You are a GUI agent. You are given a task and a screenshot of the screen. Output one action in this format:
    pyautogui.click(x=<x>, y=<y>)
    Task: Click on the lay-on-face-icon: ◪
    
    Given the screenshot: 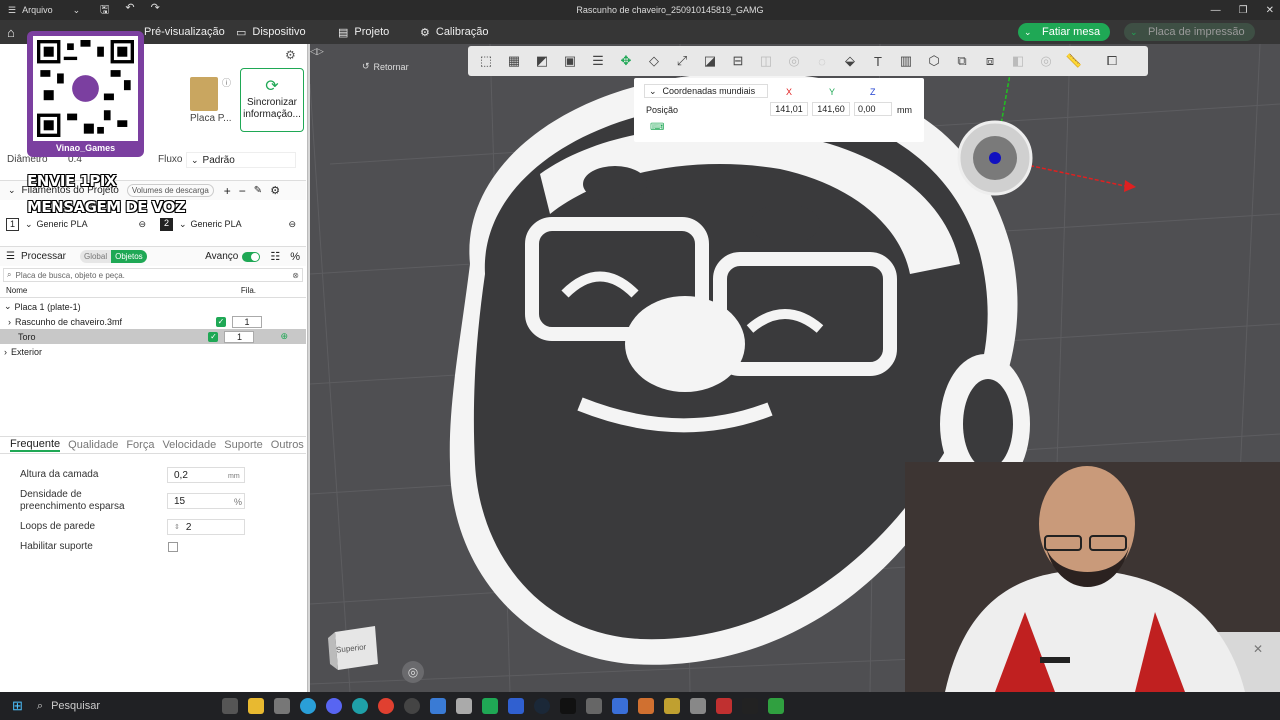 What is the action you would take?
    pyautogui.click(x=710, y=61)
    